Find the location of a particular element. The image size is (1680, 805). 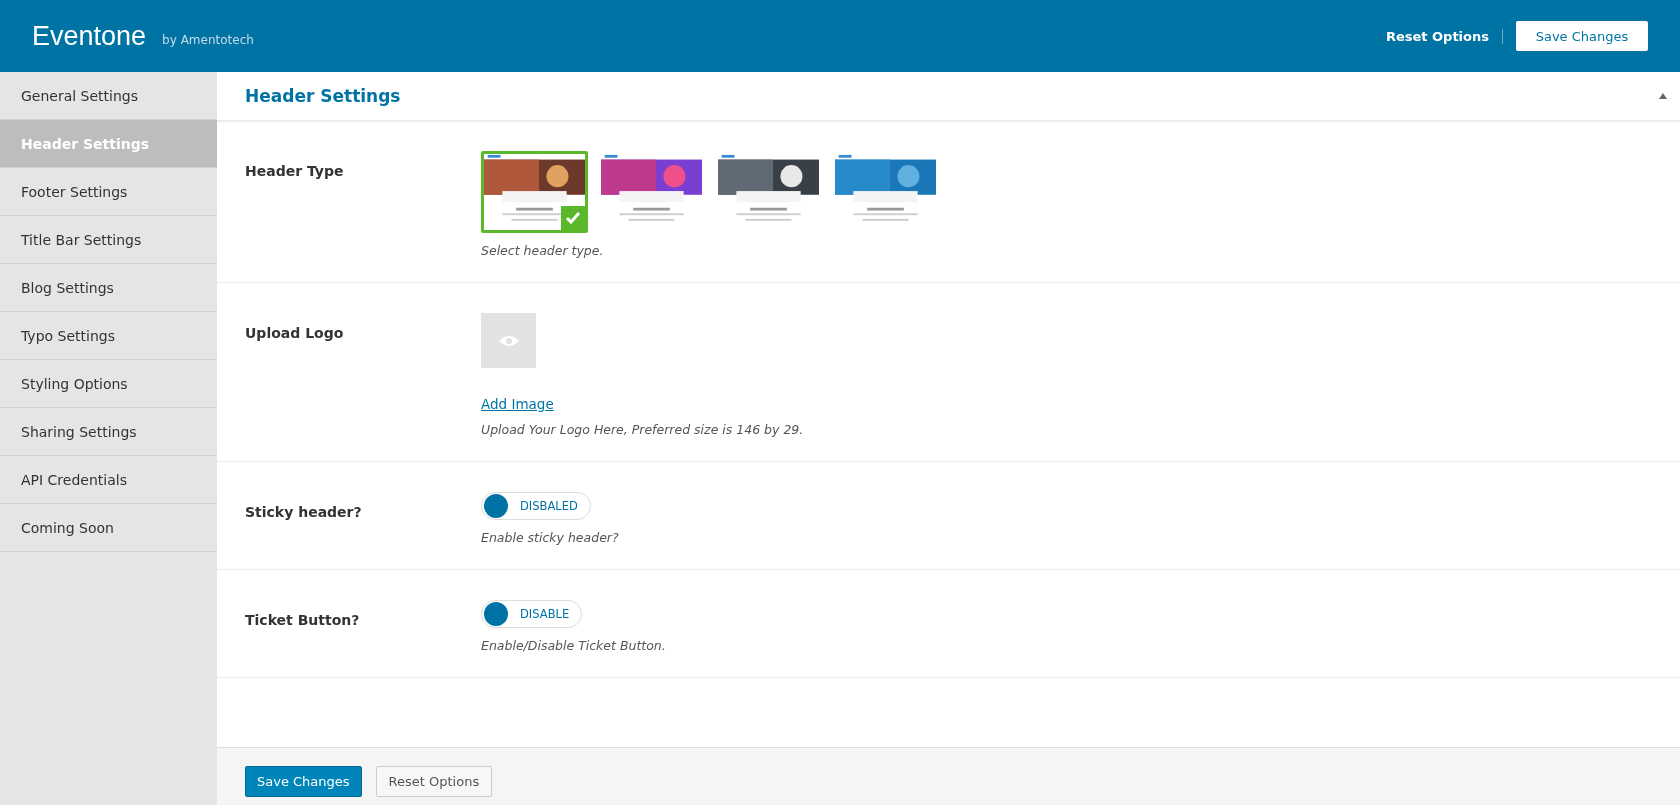

eye-icon is located at coordinates (508, 340).